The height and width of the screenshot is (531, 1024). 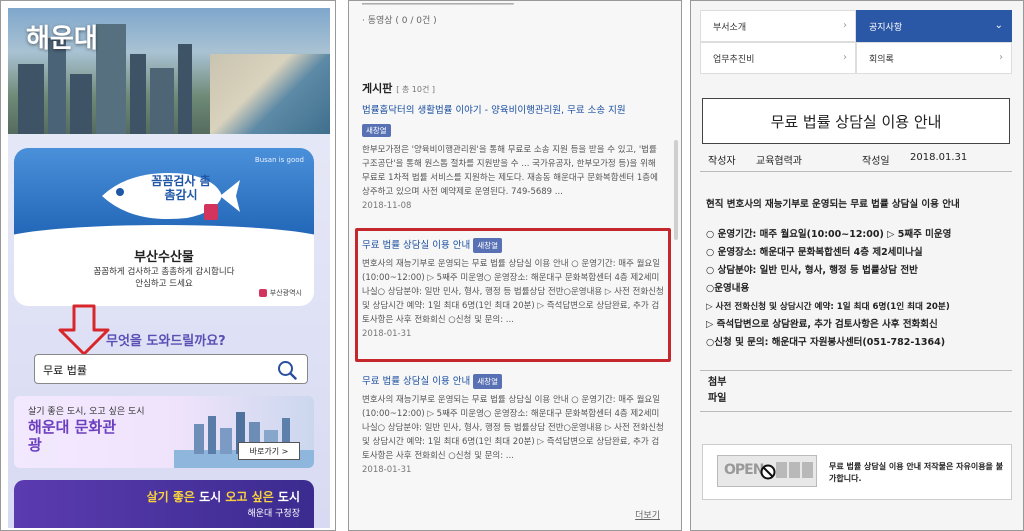 I want to click on office-slogan: 살기 좋은 도시 오고 싶은 도시, so click(x=223, y=497).